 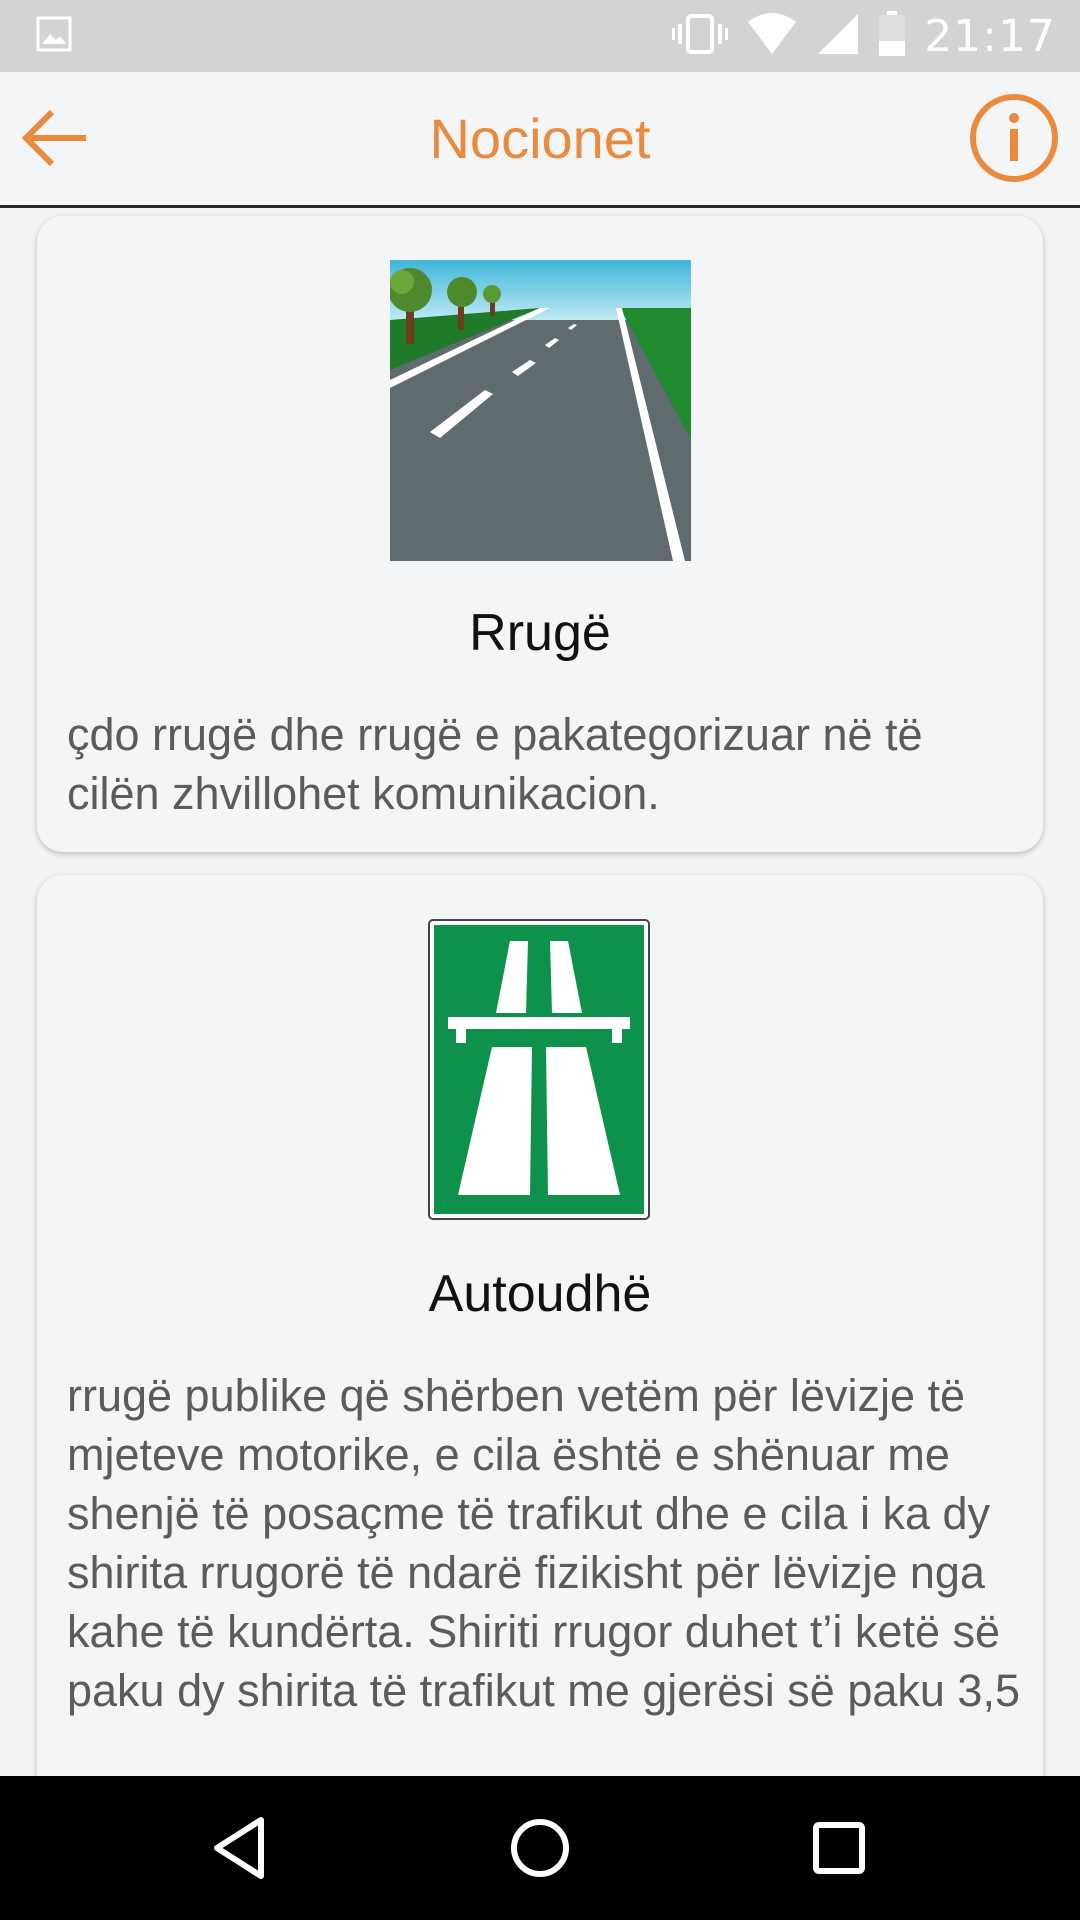 I want to click on nav-home-button, so click(x=540, y=1848).